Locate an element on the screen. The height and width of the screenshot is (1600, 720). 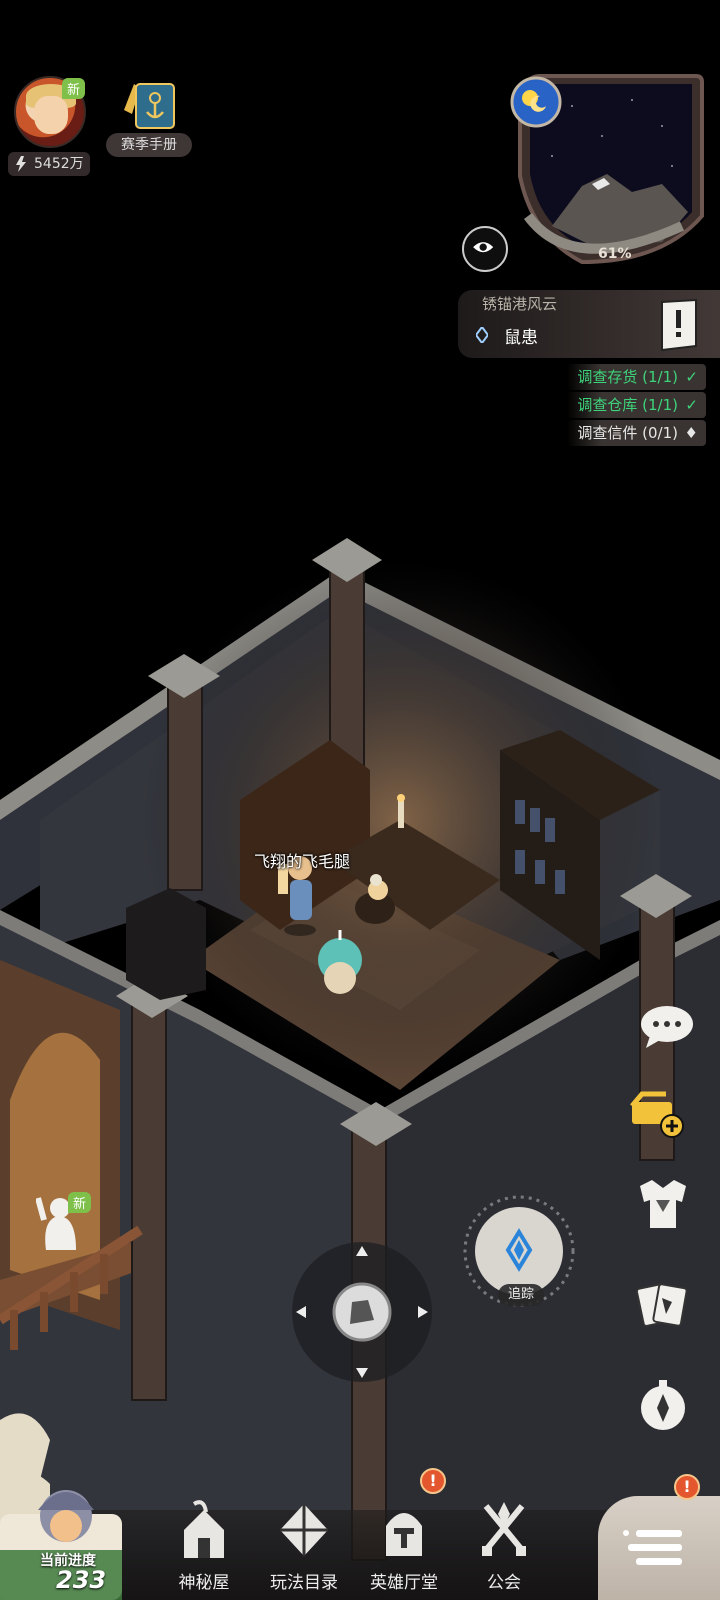
hero-hall-icon is located at coordinates (404, 1534).